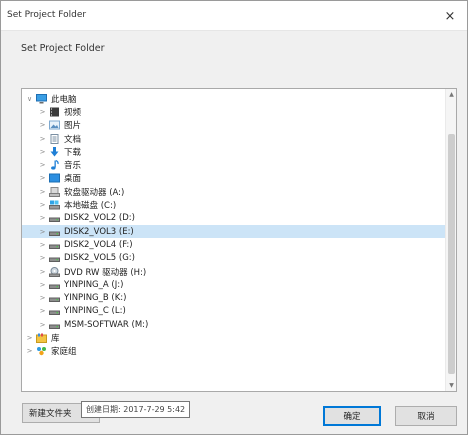 The height and width of the screenshot is (435, 468). Describe the element at coordinates (95, 298) in the screenshot. I see `tree-item-label: YINPING_B (K:)` at that location.